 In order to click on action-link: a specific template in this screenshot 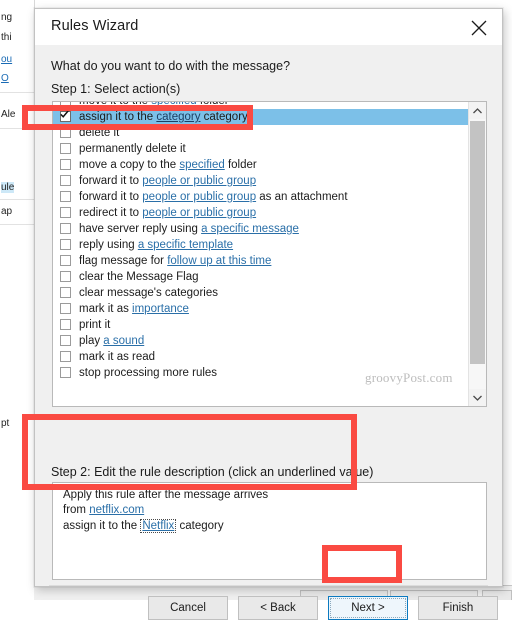, I will do `click(185, 245)`.